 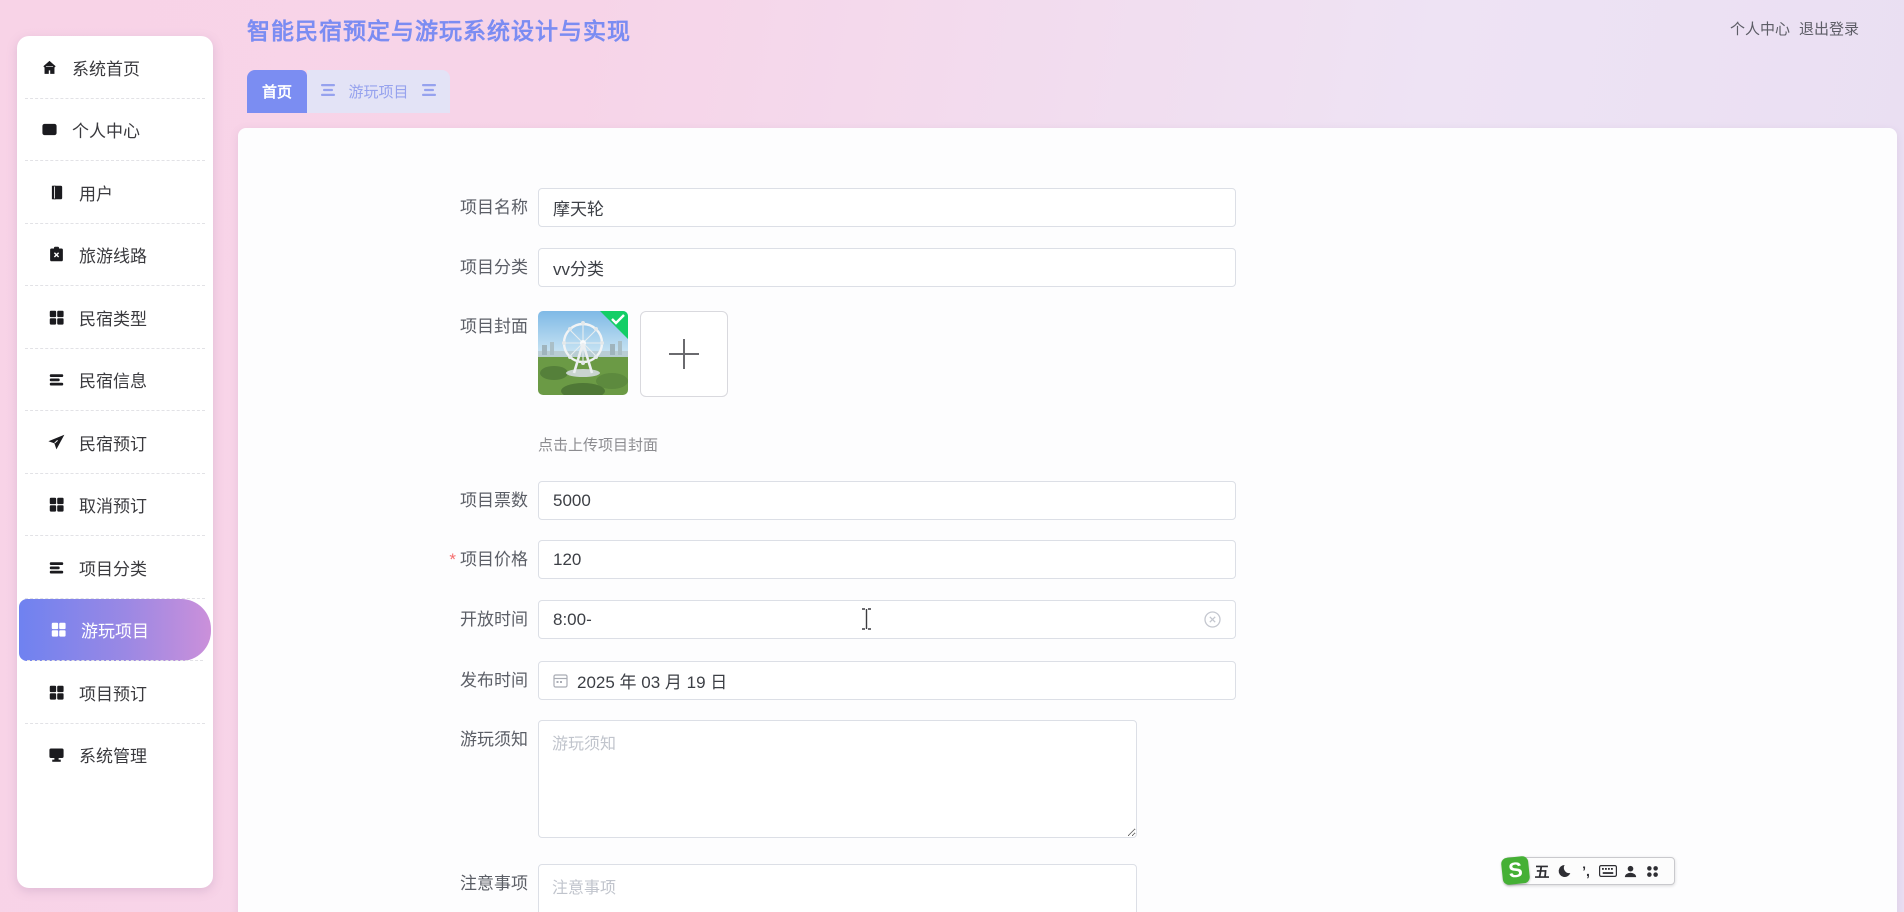 I want to click on page-title: 智能民宿预定与游玩系统设计与实现, so click(x=439, y=31).